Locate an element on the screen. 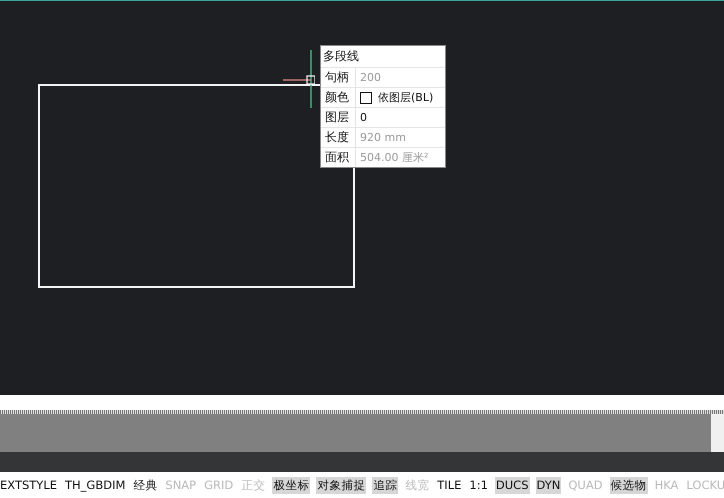 This screenshot has width=724, height=498. property-value: 0 is located at coordinates (363, 117).